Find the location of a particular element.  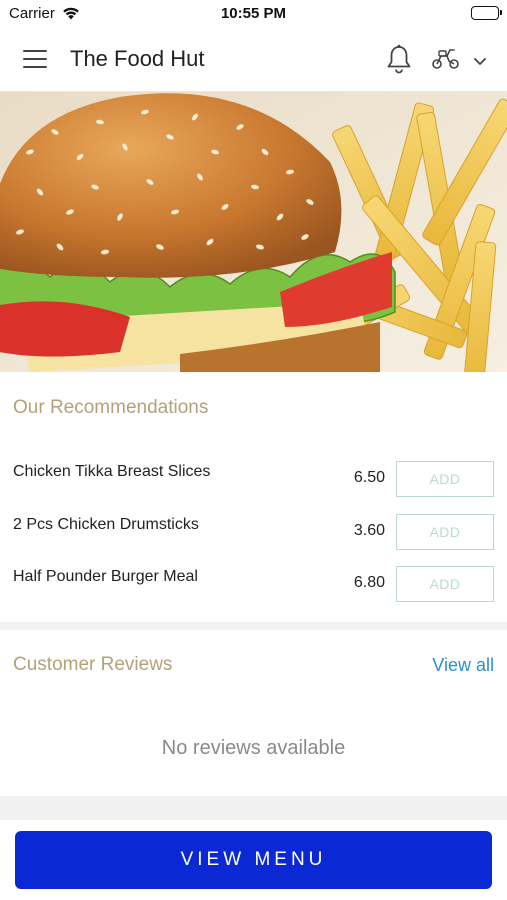

scooter-icon is located at coordinates (446, 61).